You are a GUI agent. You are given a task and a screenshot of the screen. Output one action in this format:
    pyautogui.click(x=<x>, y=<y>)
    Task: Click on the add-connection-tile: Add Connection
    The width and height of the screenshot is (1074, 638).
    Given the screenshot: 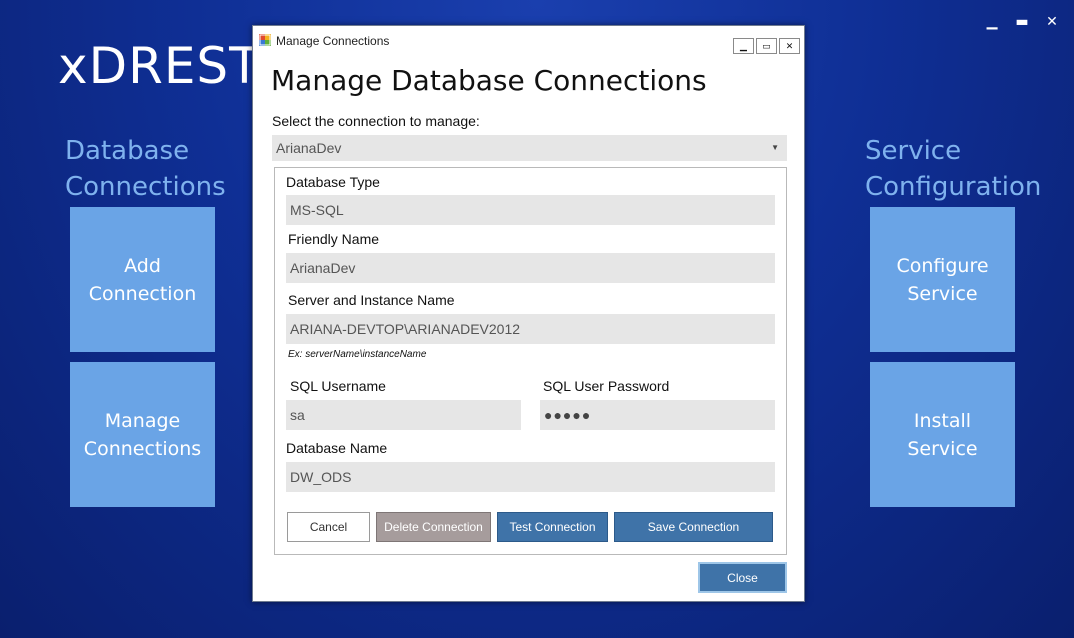 What is the action you would take?
    pyautogui.click(x=142, y=279)
    